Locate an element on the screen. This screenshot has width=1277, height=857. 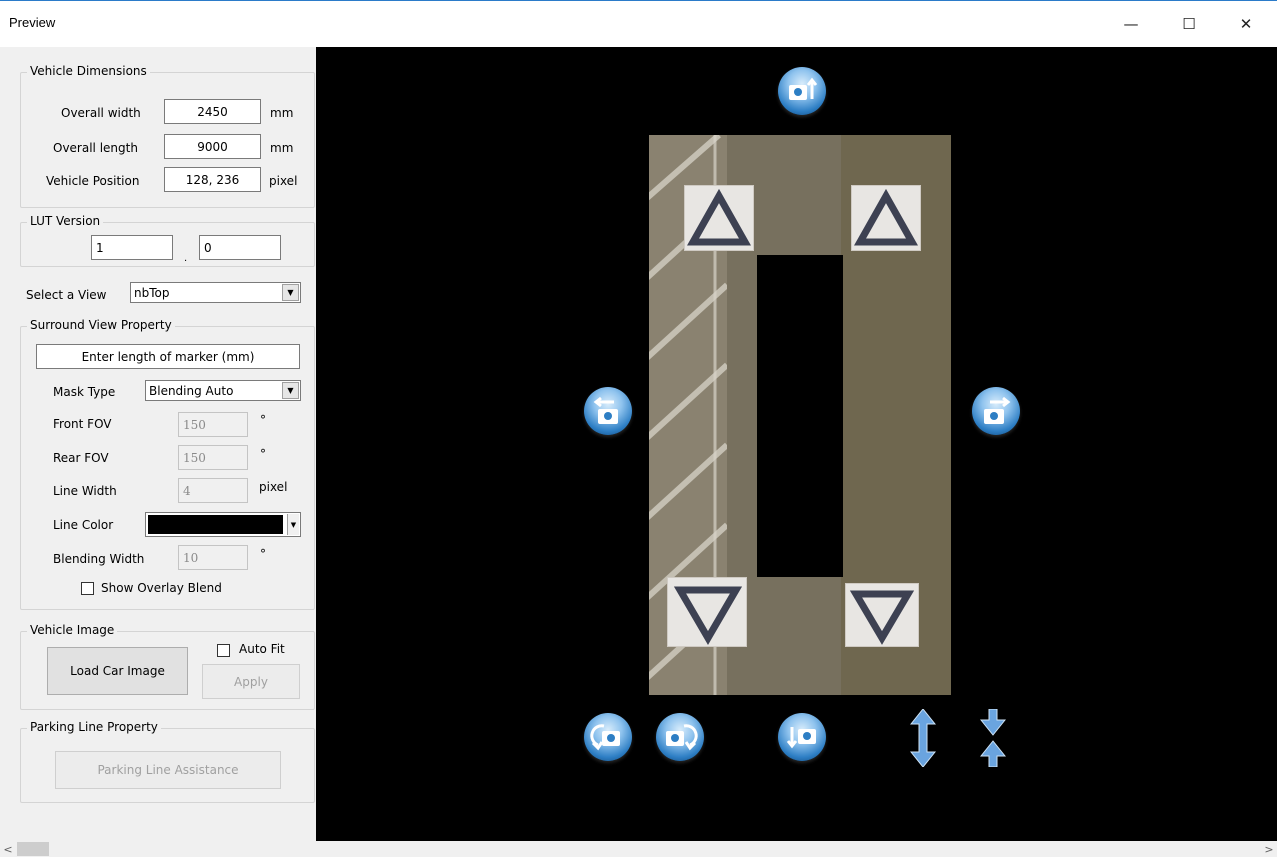
horizontal-scrollbar: < > is located at coordinates (638, 849).